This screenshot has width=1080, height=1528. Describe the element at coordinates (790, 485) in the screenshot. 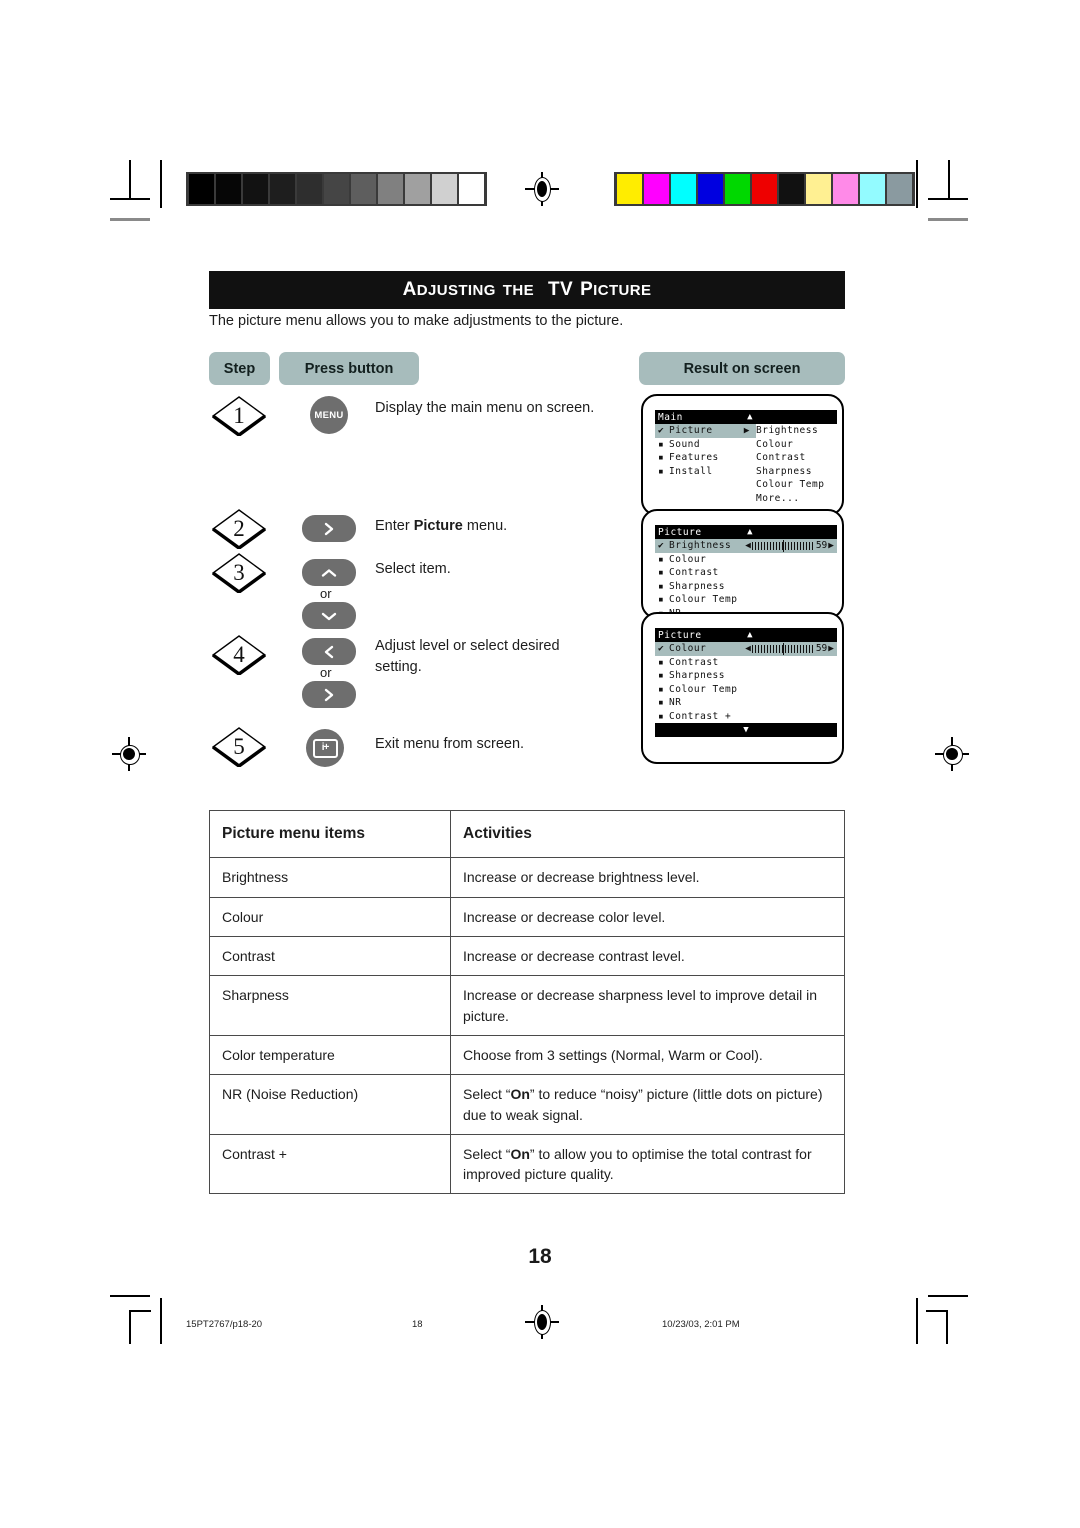

I see `osd-submenu-label: Colour Temp` at that location.